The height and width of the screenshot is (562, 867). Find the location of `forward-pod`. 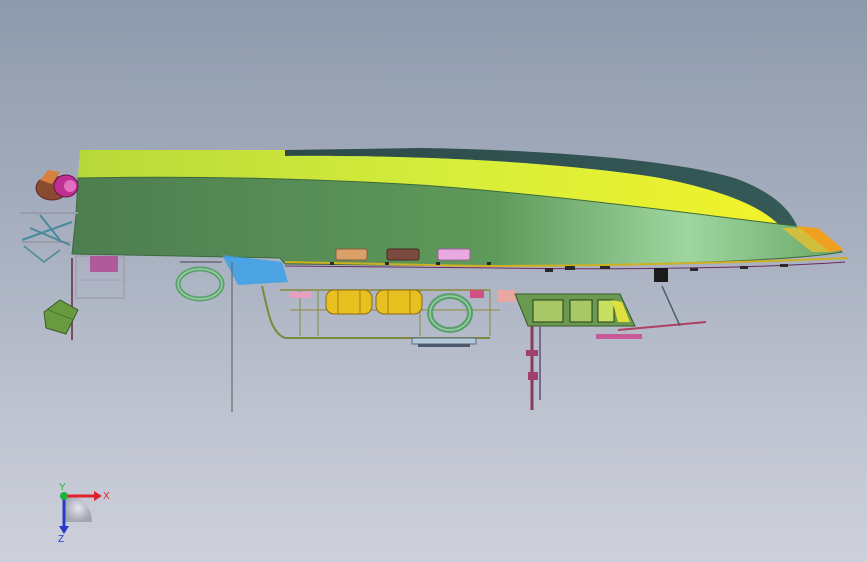

forward-pod is located at coordinates (610, 347).